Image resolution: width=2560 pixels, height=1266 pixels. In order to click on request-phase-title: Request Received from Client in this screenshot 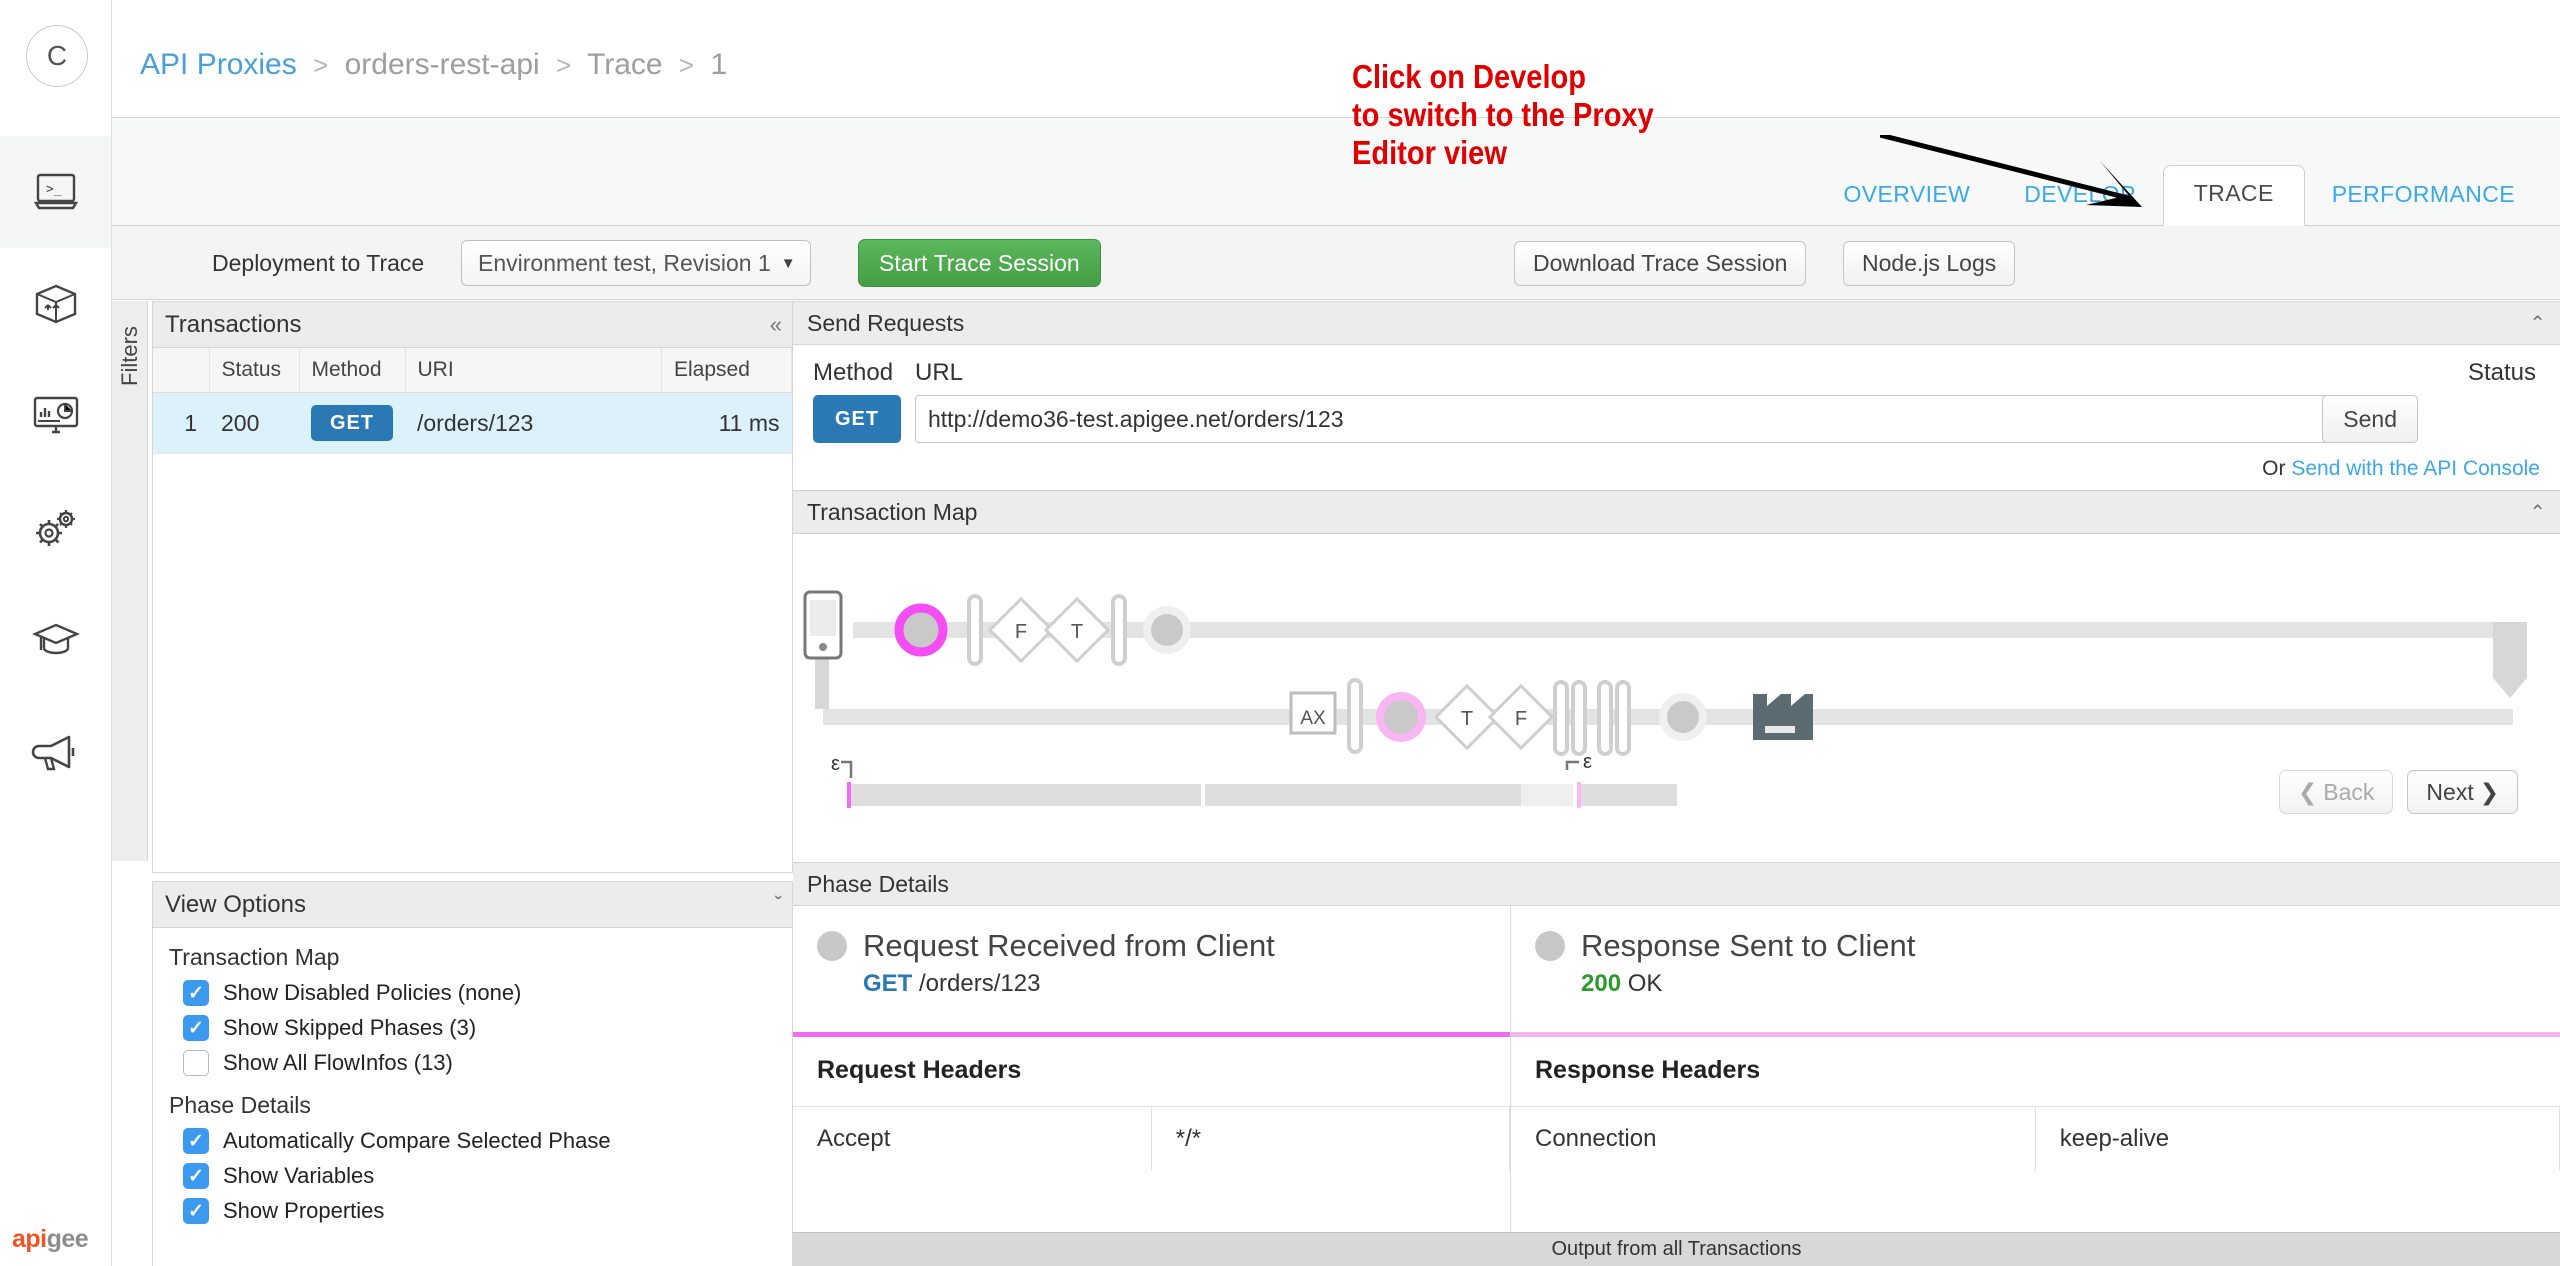, I will do `click(1069, 945)`.